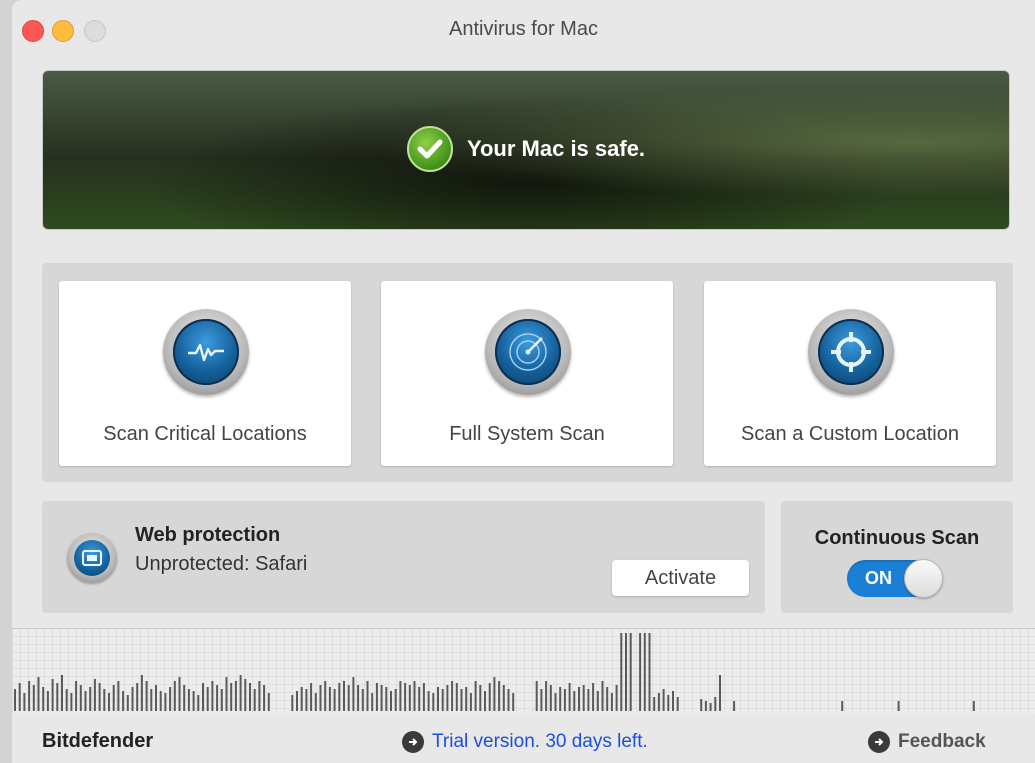 The height and width of the screenshot is (763, 1035). I want to click on browser-icon, so click(92, 558).